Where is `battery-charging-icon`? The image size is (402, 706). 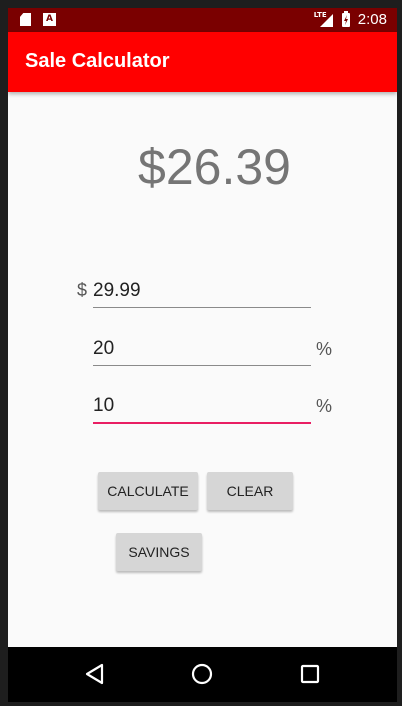
battery-charging-icon is located at coordinates (345, 18).